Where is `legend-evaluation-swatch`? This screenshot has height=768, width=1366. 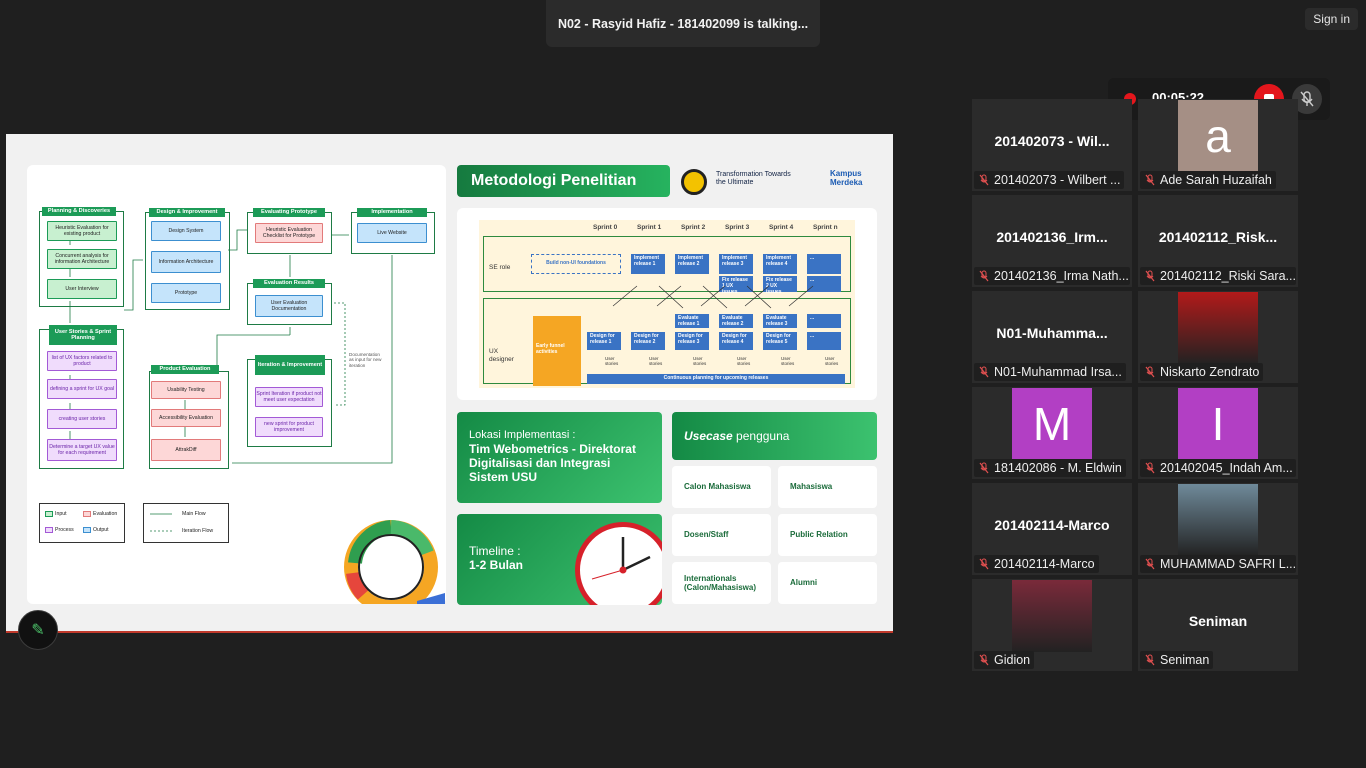
legend-evaluation-swatch is located at coordinates (87, 514).